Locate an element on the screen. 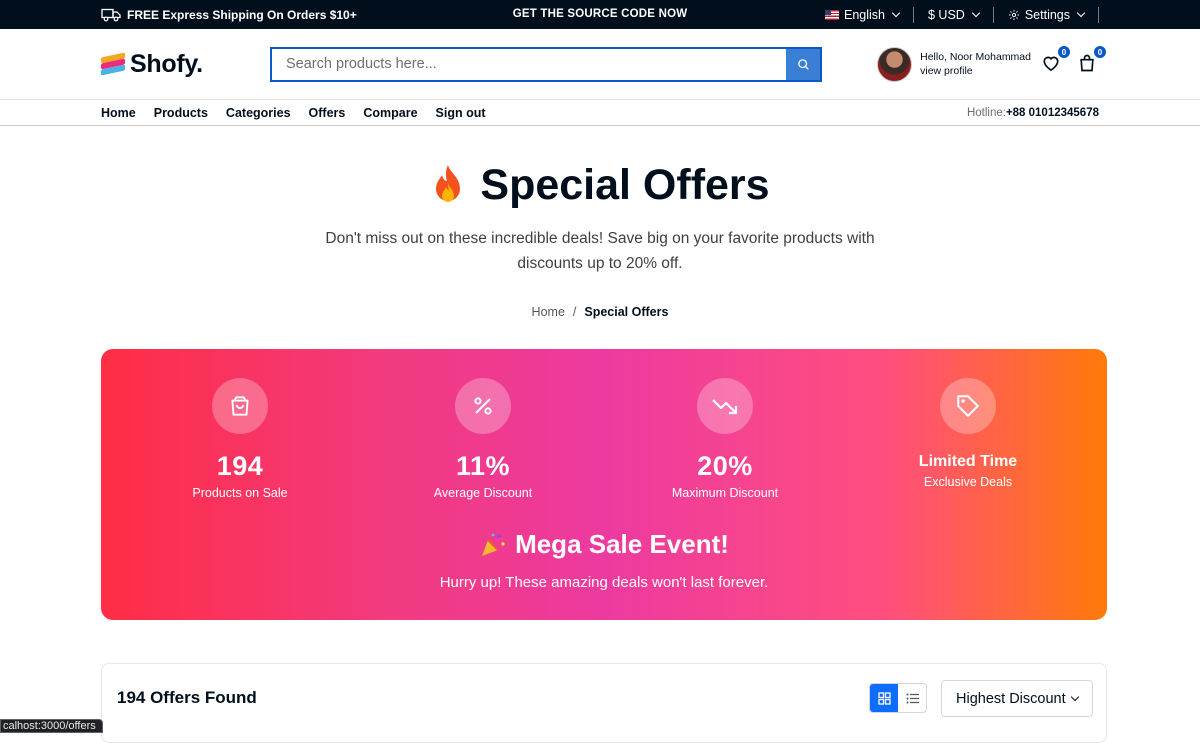 The height and width of the screenshot is (743, 1200). logo-text: Shofy. is located at coordinates (166, 63).